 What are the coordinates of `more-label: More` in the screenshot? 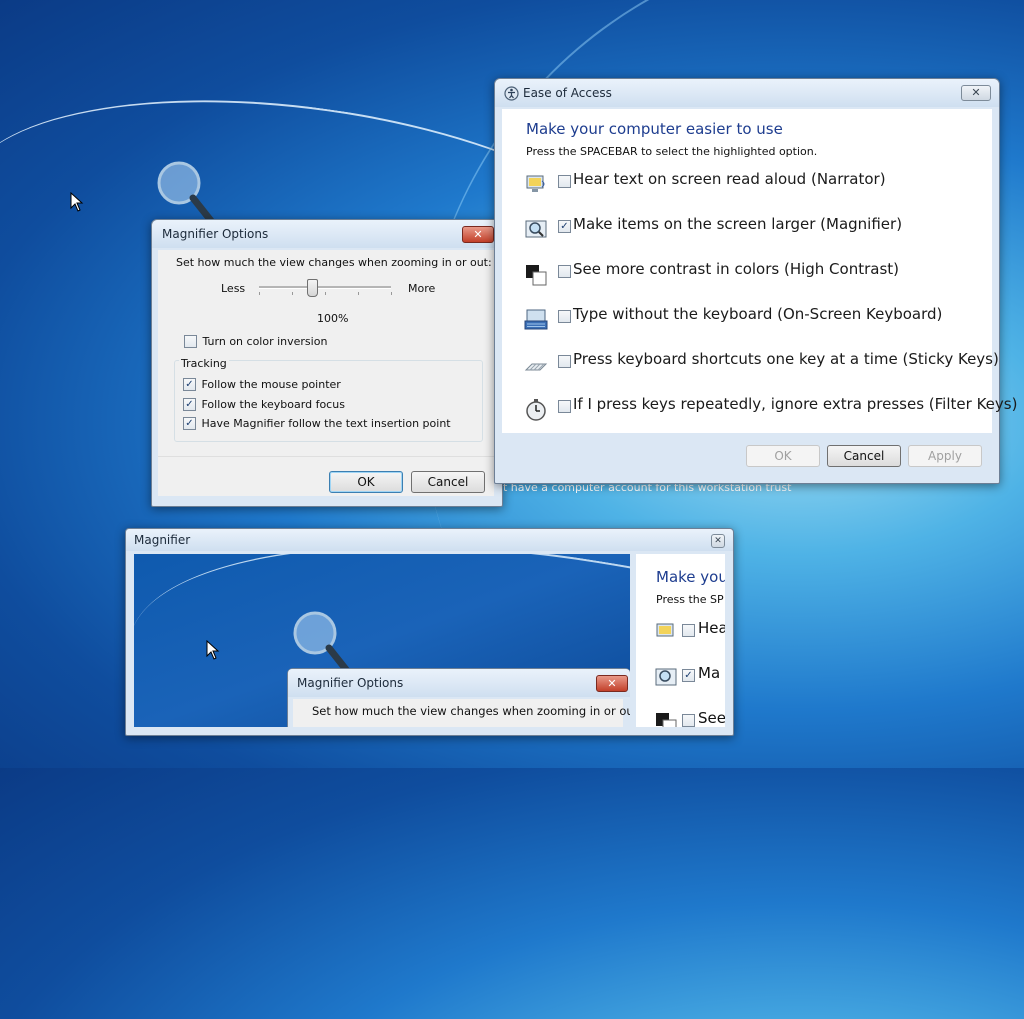 It's located at (422, 288).